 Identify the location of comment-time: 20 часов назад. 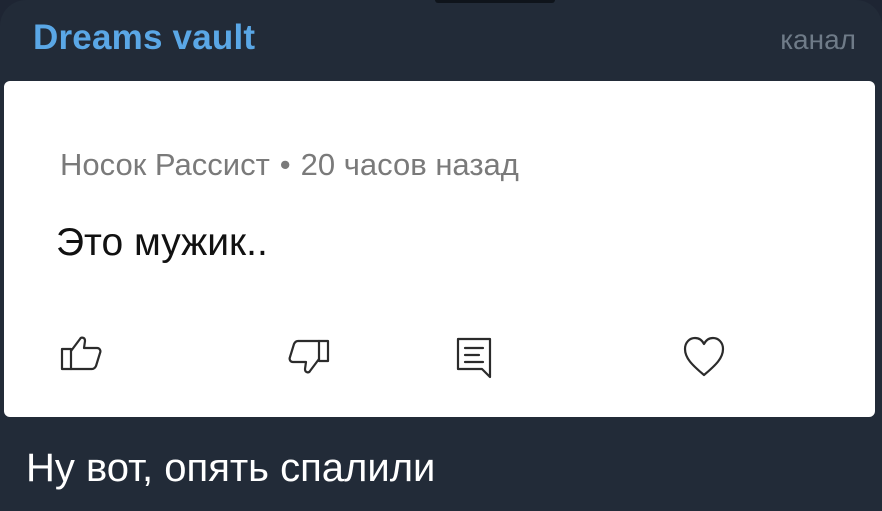
(409, 164).